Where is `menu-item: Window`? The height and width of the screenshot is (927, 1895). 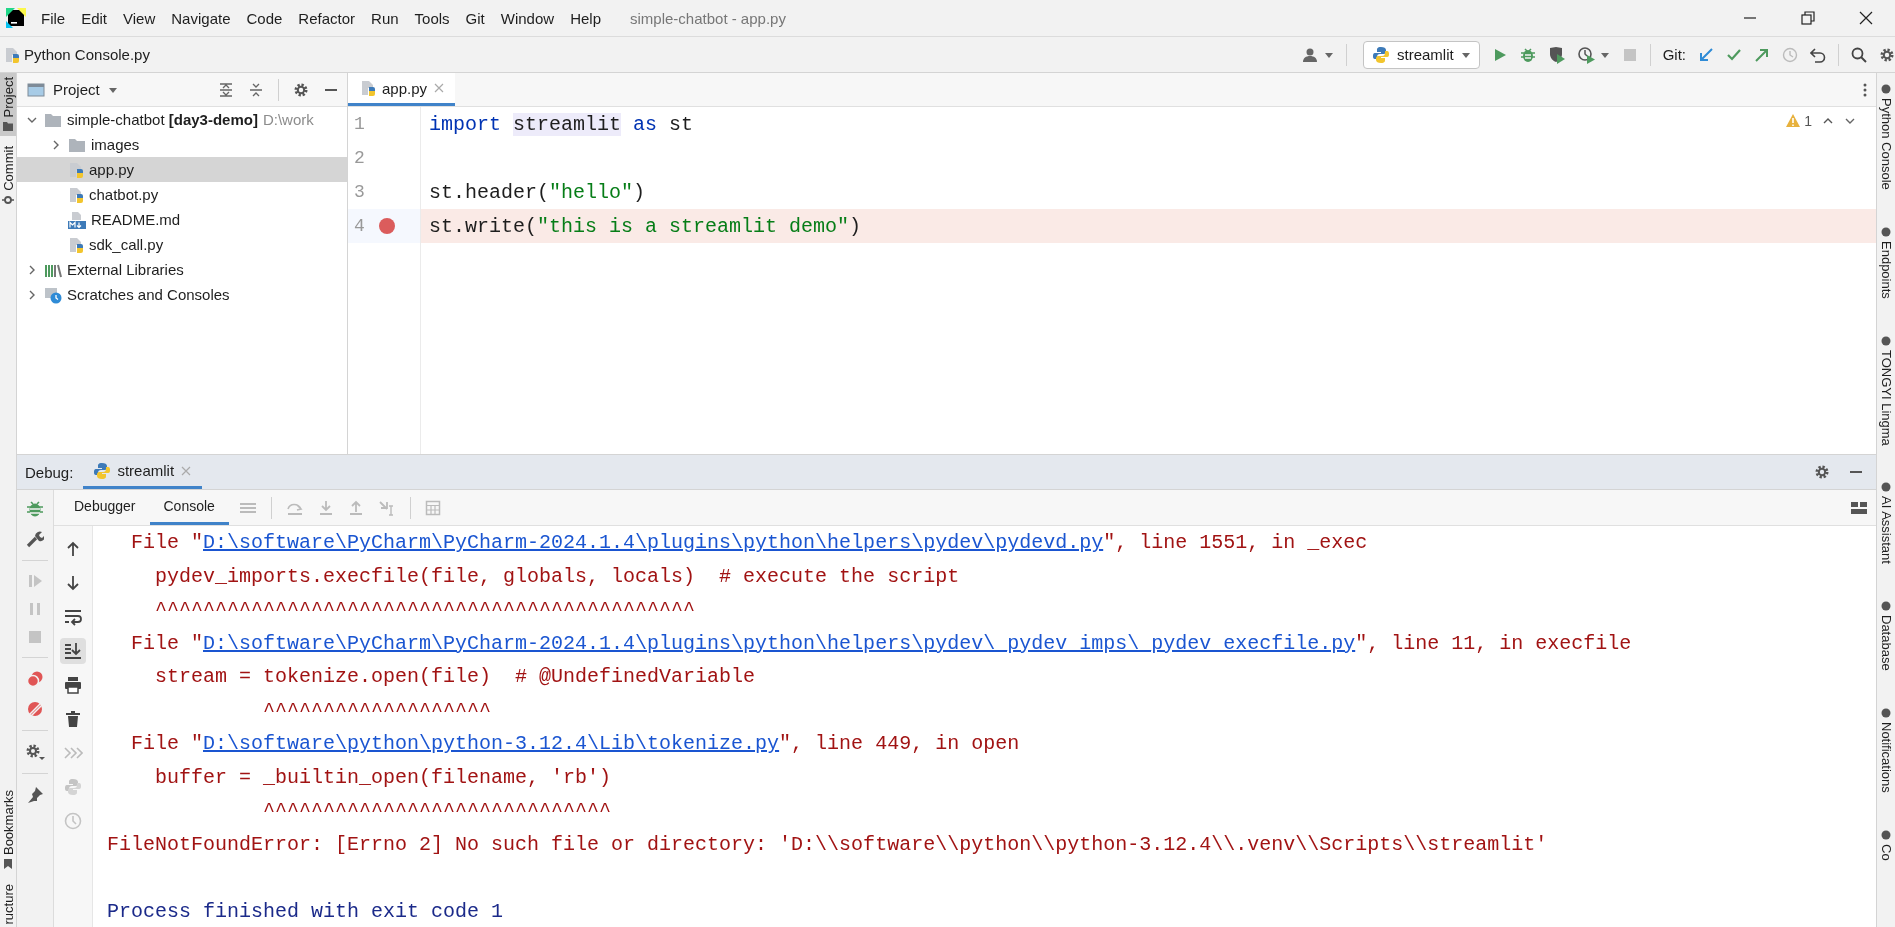 menu-item: Window is located at coordinates (527, 18).